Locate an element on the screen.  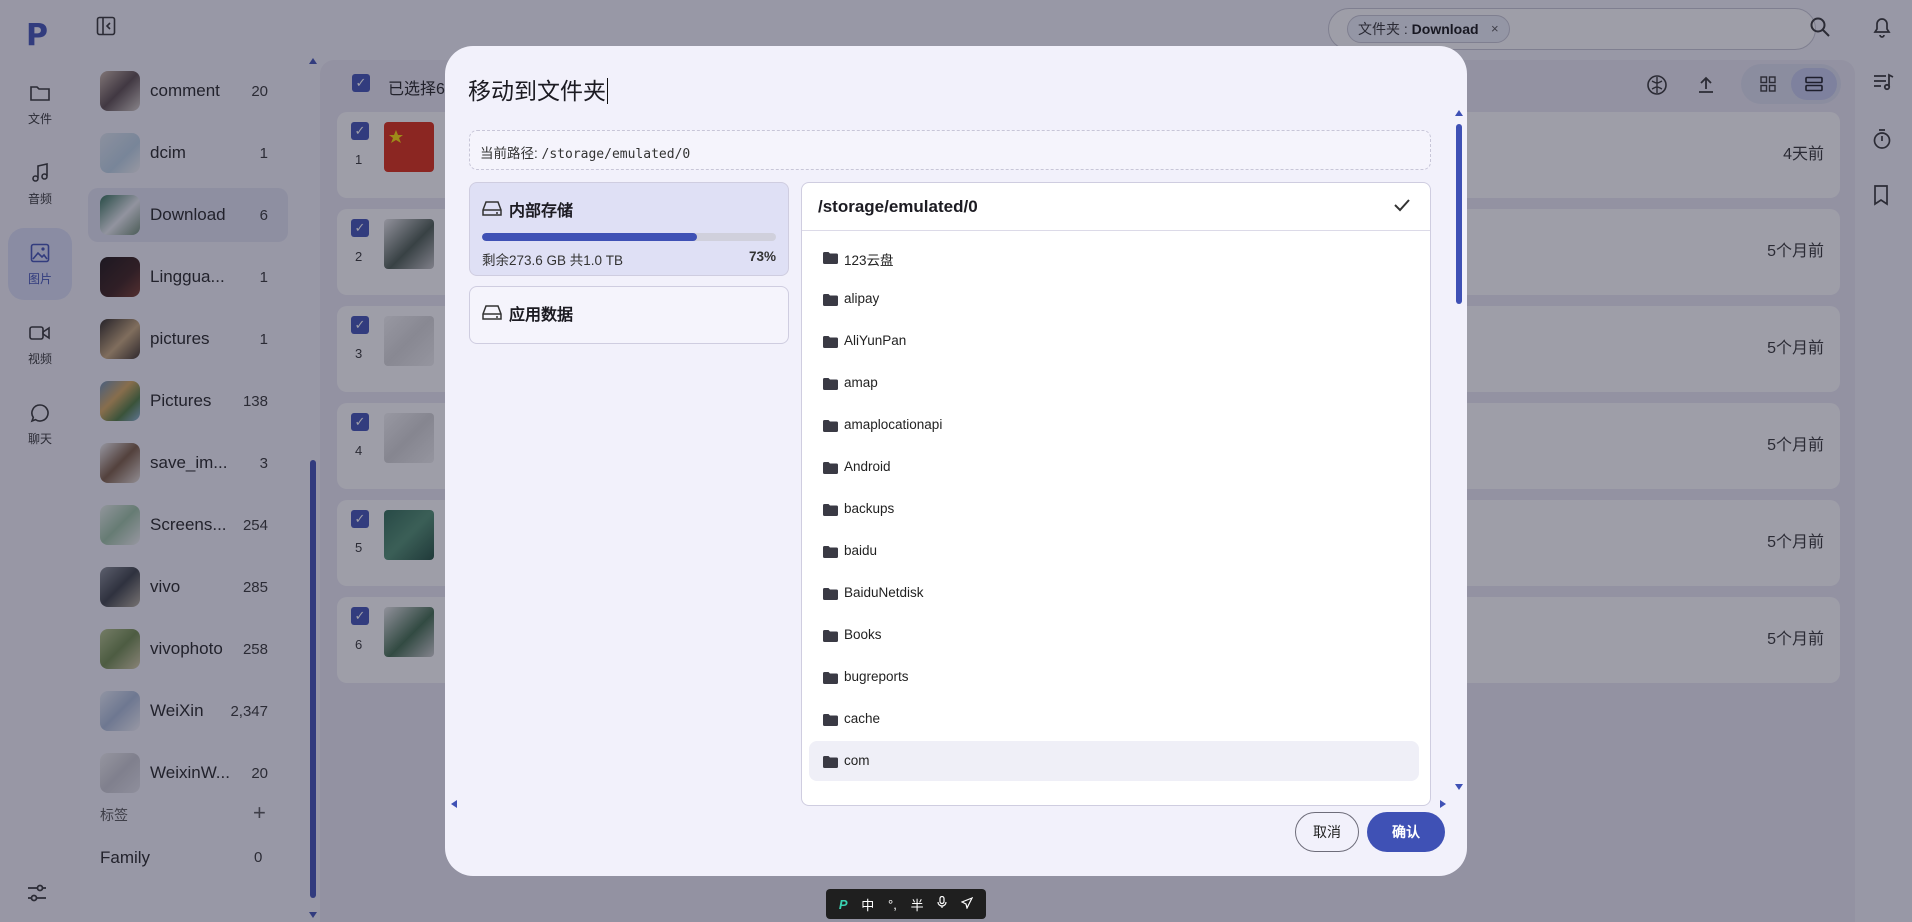
folder-list-item: BaiduNetdisk is located at coordinates (1114, 593).